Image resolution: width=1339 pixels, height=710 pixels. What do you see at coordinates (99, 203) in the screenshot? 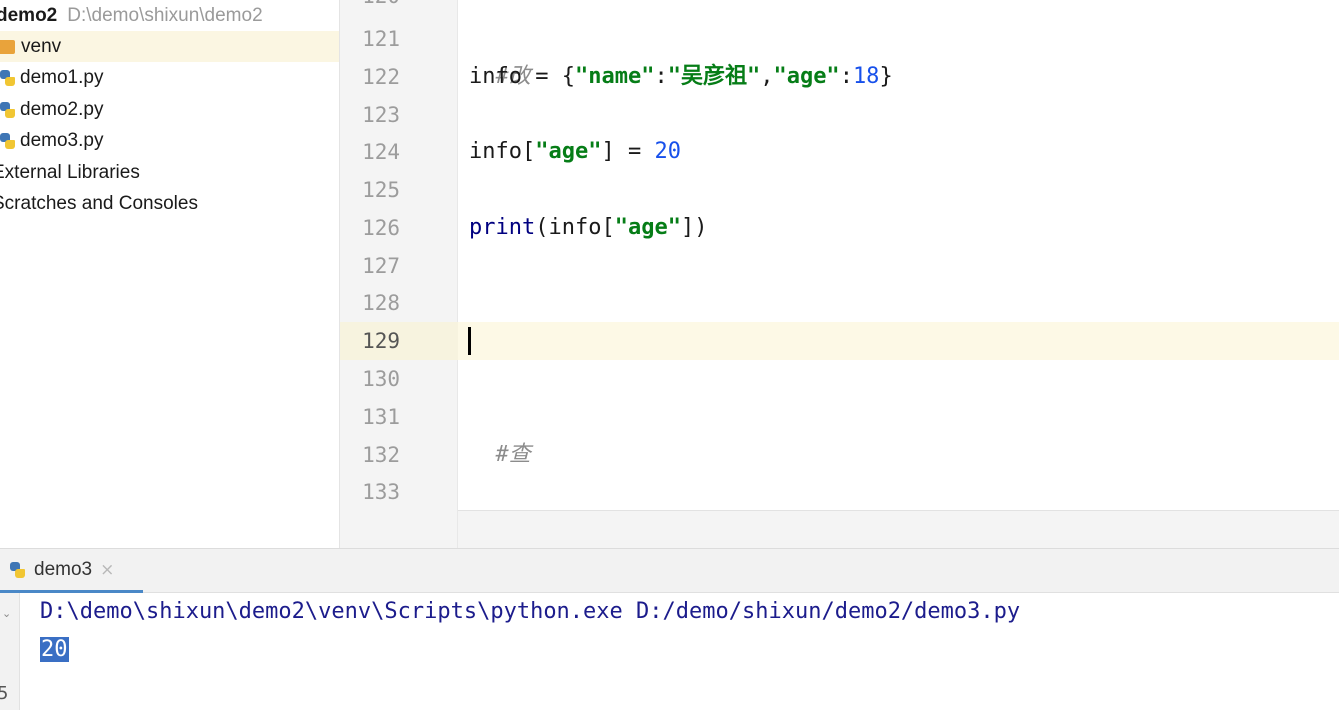
I see `tree-item-label: Scratches and Consoles` at bounding box center [99, 203].